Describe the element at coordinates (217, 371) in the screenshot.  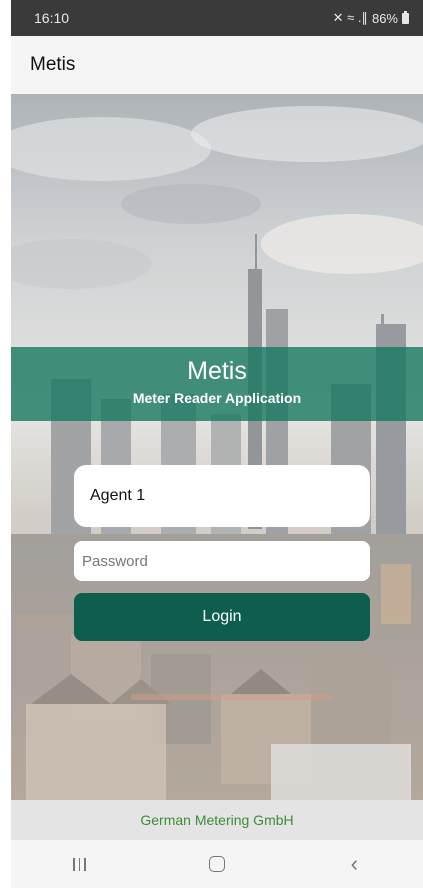
I see `banner-title: Metis` at that location.